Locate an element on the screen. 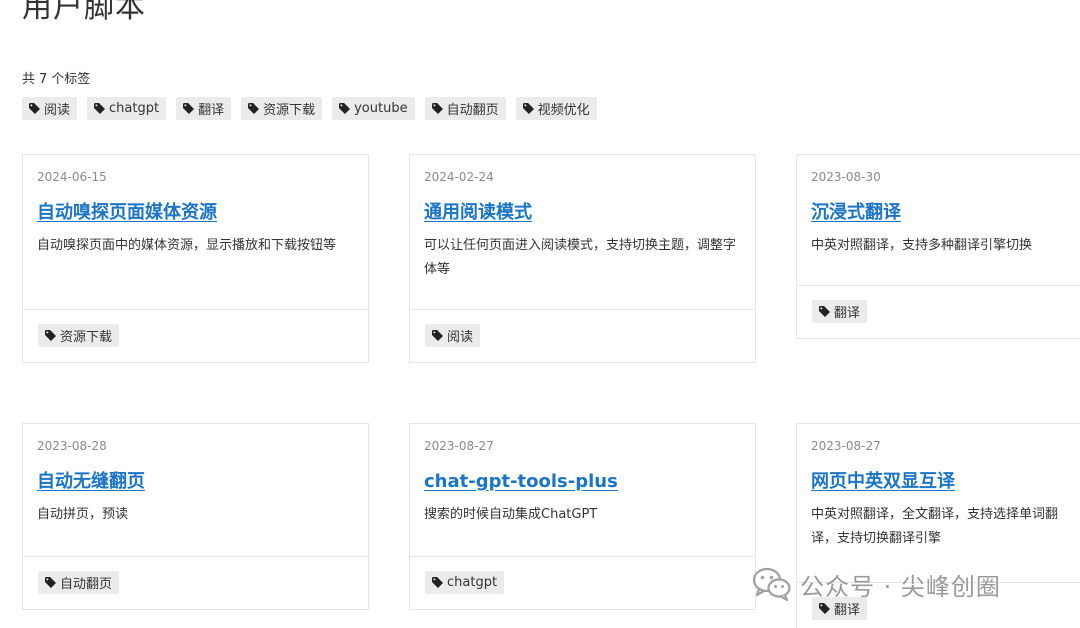 Image resolution: width=1080 pixels, height=628 pixels. card-date: 2023-08-28 is located at coordinates (72, 446).